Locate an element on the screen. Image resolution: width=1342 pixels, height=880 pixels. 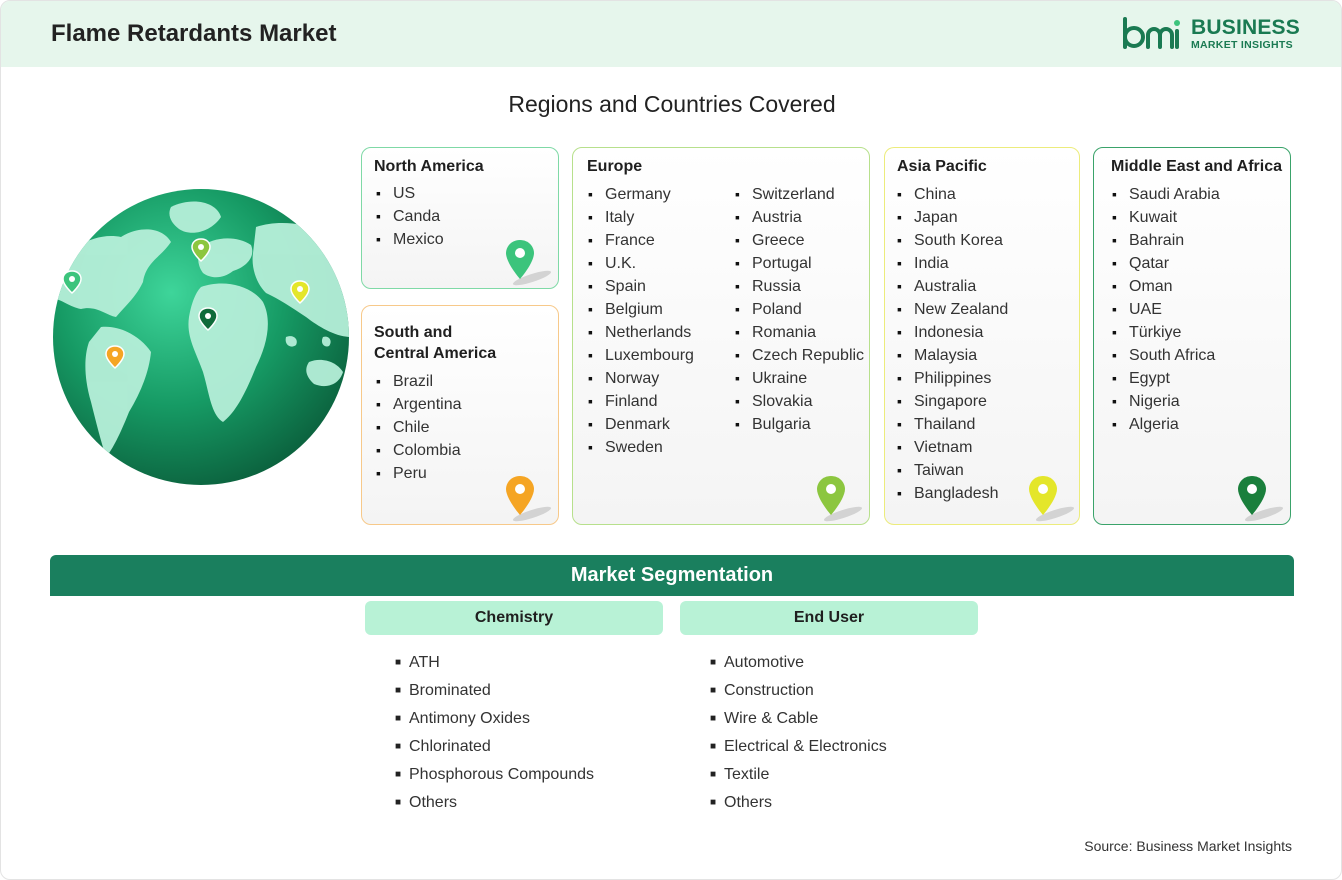
country-item: Nigeria is located at coordinates (1166, 401).